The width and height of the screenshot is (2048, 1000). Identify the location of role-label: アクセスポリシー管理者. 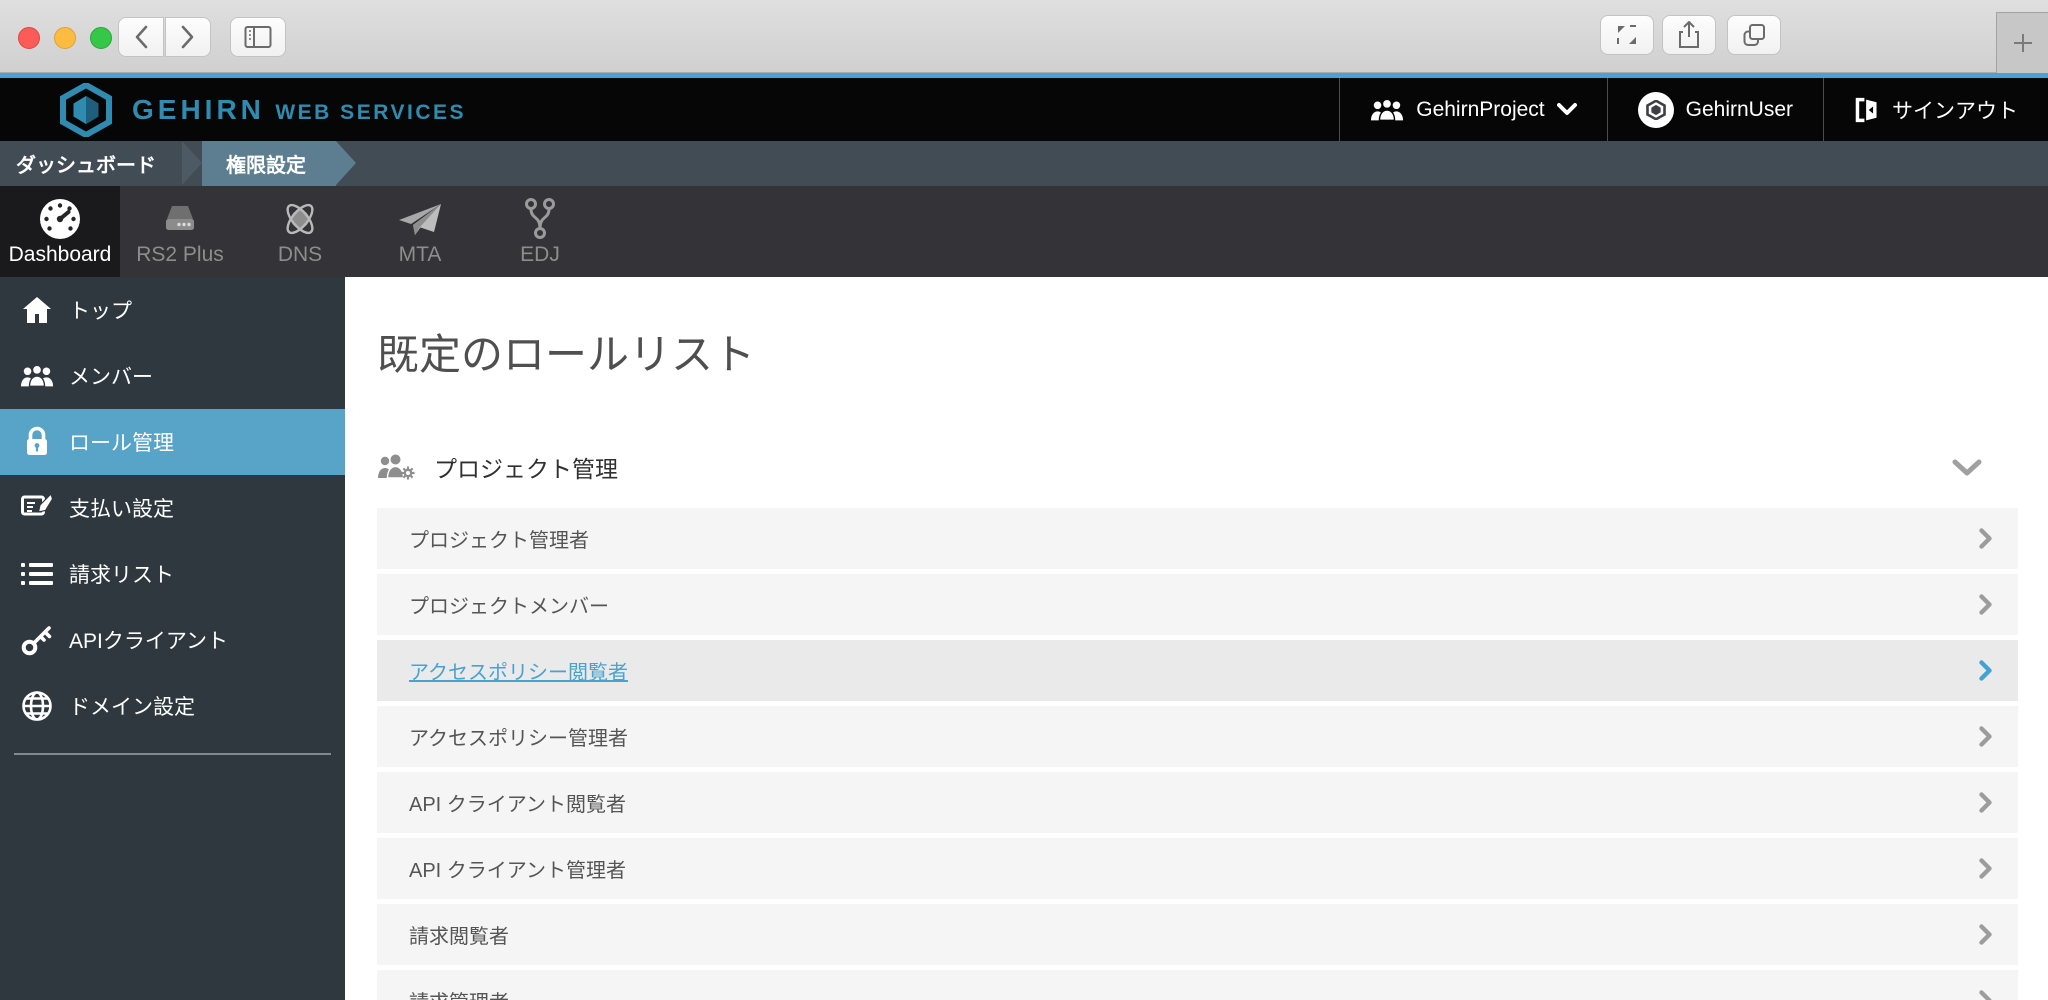
(518, 739).